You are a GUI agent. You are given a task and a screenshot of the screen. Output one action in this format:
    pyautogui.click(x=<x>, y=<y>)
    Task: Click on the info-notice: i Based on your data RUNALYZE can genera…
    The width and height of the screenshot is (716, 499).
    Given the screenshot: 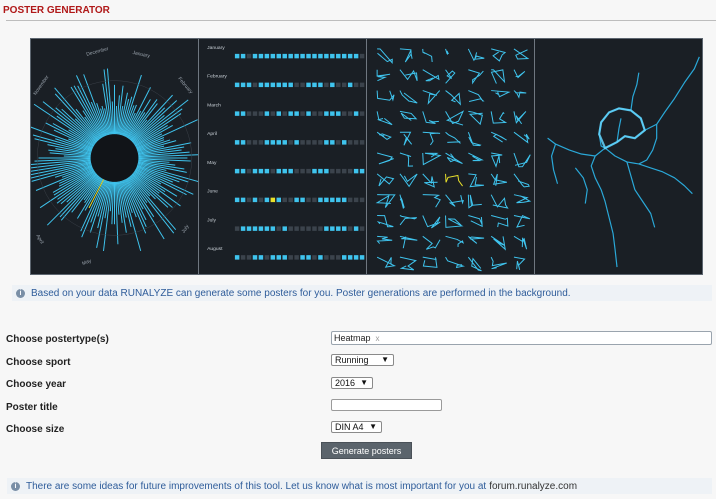 What is the action you would take?
    pyautogui.click(x=362, y=293)
    